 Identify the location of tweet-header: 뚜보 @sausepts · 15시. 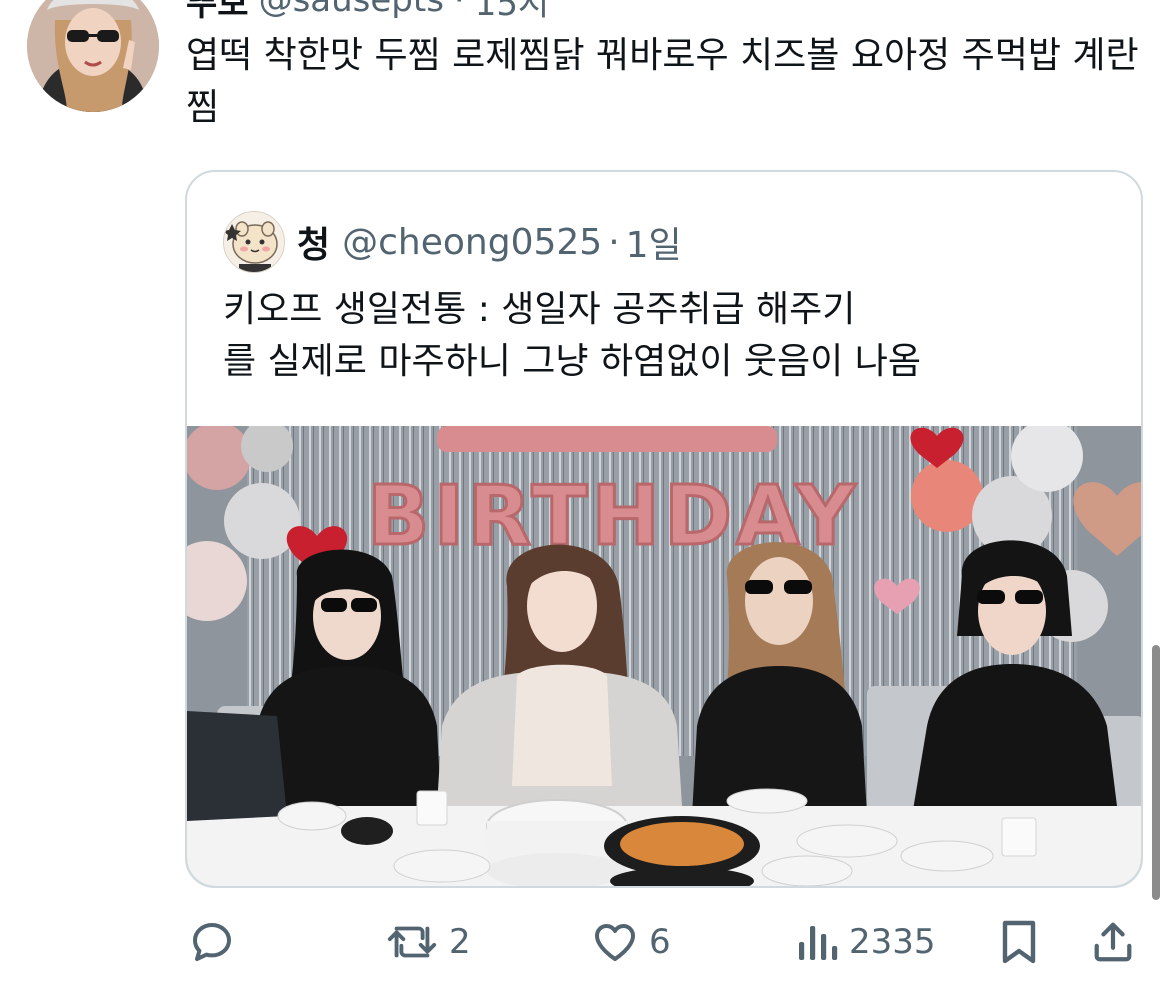
(367, 12).